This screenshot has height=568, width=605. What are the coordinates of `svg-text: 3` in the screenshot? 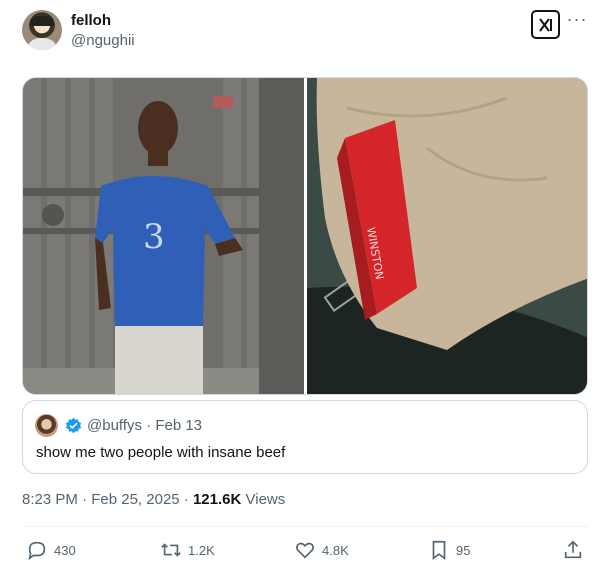 It's located at (154, 237).